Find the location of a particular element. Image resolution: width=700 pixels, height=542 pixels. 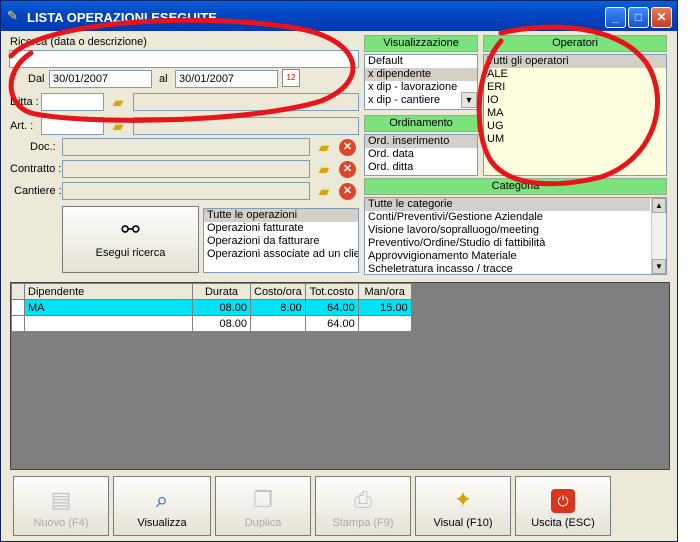

visualizza-label: Visualizza is located at coordinates (162, 523).